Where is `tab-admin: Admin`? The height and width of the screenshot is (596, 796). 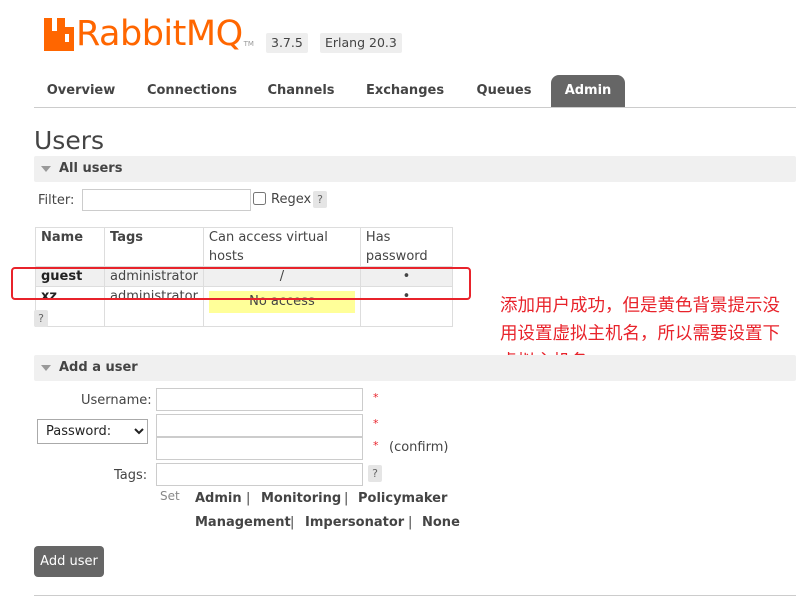 tab-admin: Admin is located at coordinates (588, 91).